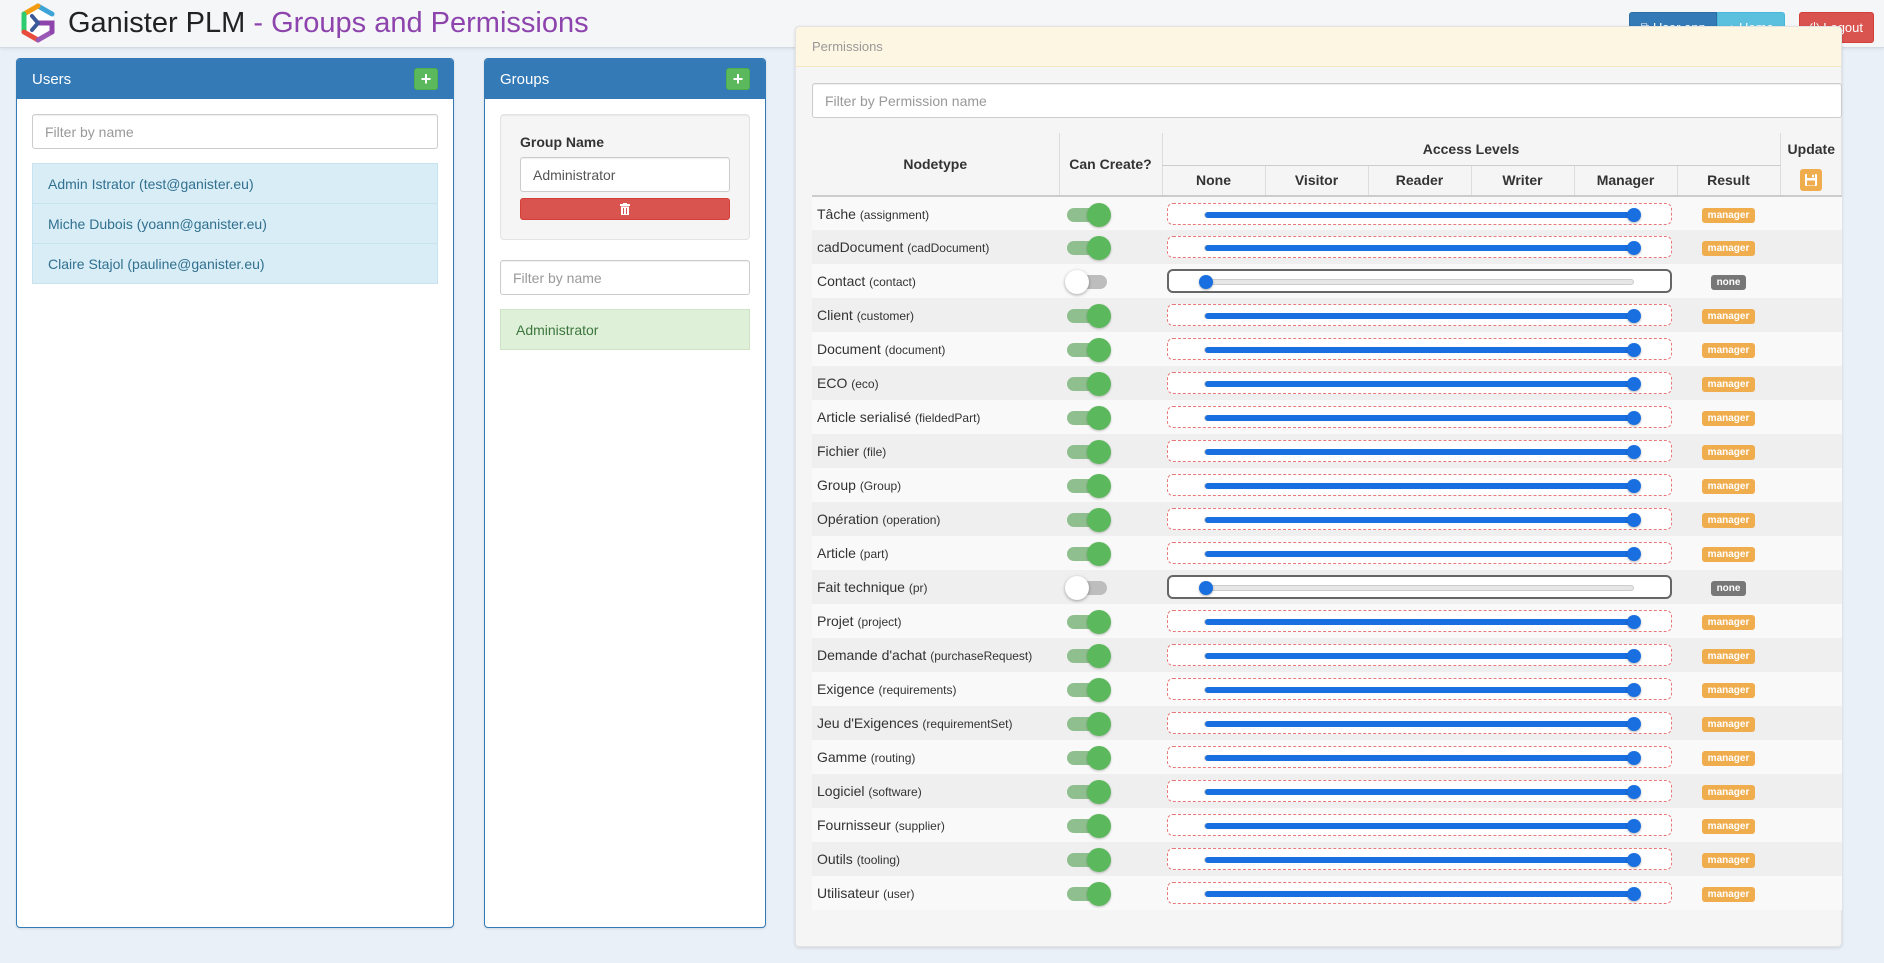  What do you see at coordinates (892, 282) in the screenshot?
I see `nodetype-code: (contact)` at bounding box center [892, 282].